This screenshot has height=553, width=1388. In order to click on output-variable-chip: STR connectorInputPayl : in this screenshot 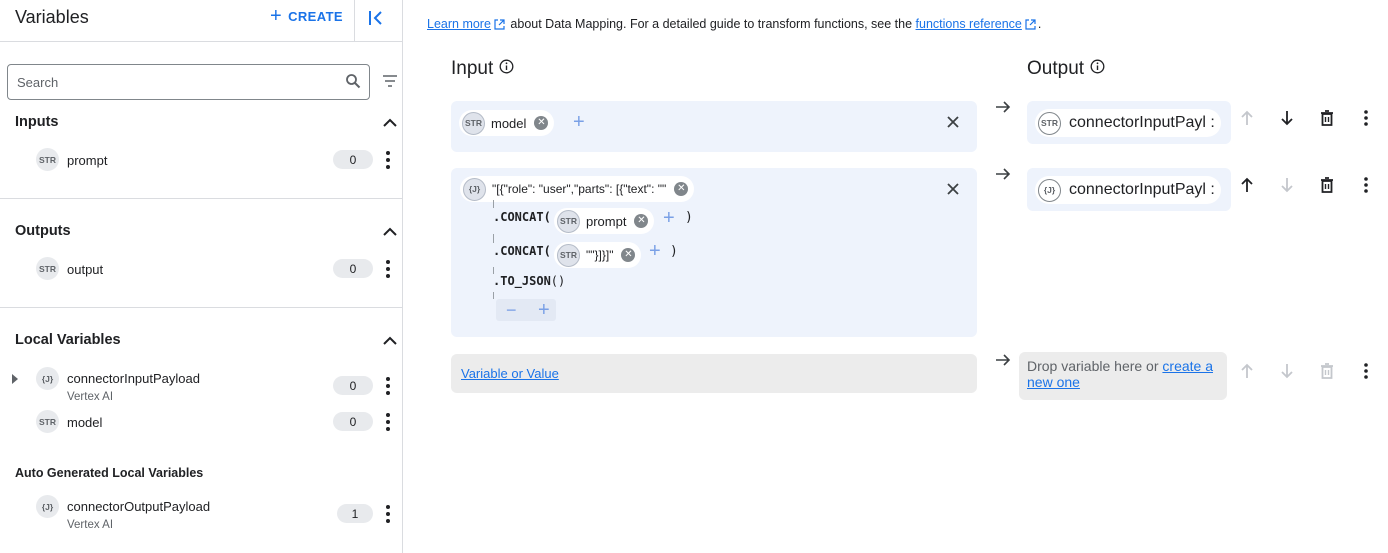, I will do `click(1128, 123)`.